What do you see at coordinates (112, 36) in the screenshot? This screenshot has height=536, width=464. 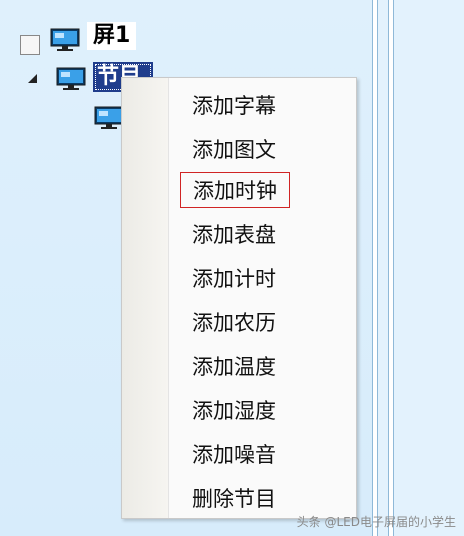 I see `tree-item-screen-label: 屏1` at bounding box center [112, 36].